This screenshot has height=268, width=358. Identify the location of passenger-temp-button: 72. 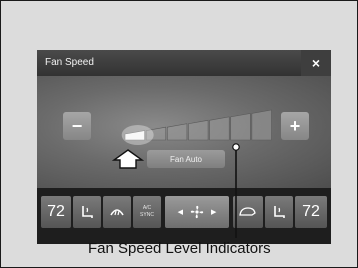
(311, 212).